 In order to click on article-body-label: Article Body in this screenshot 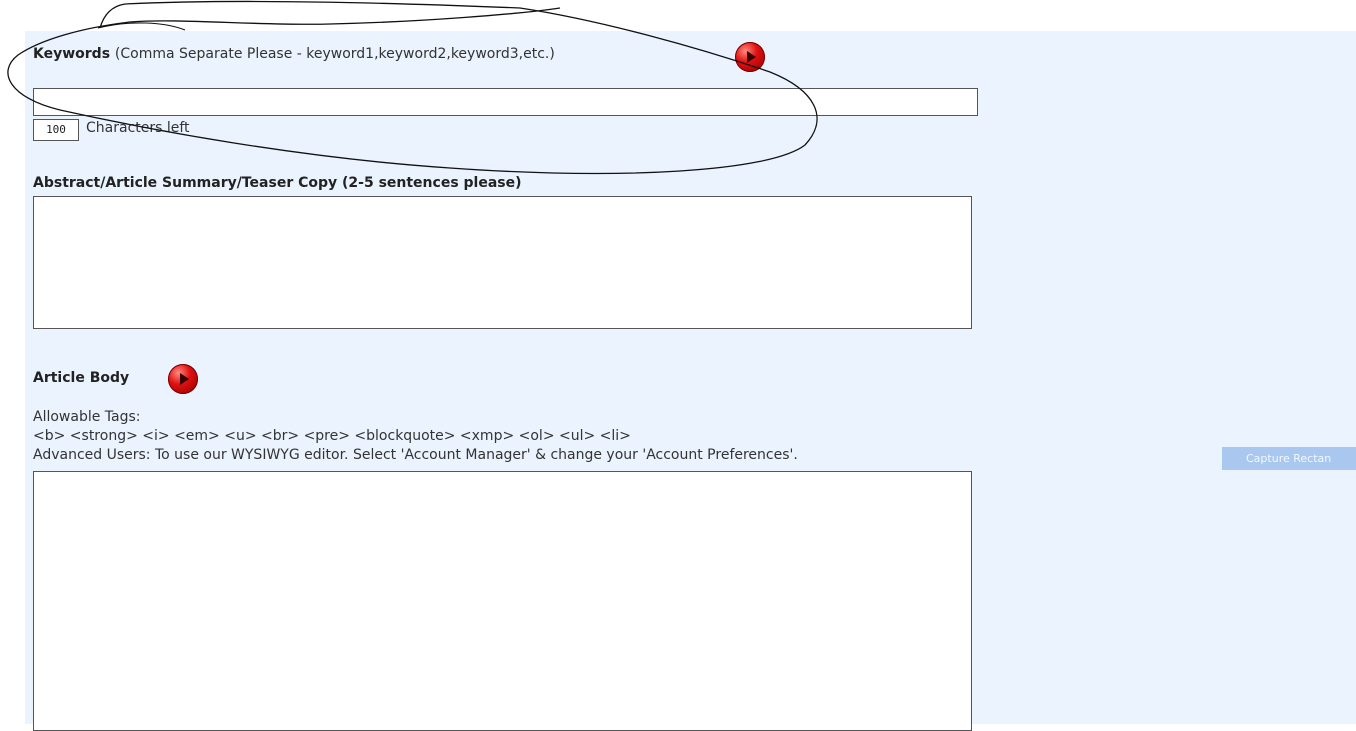, I will do `click(81, 378)`.